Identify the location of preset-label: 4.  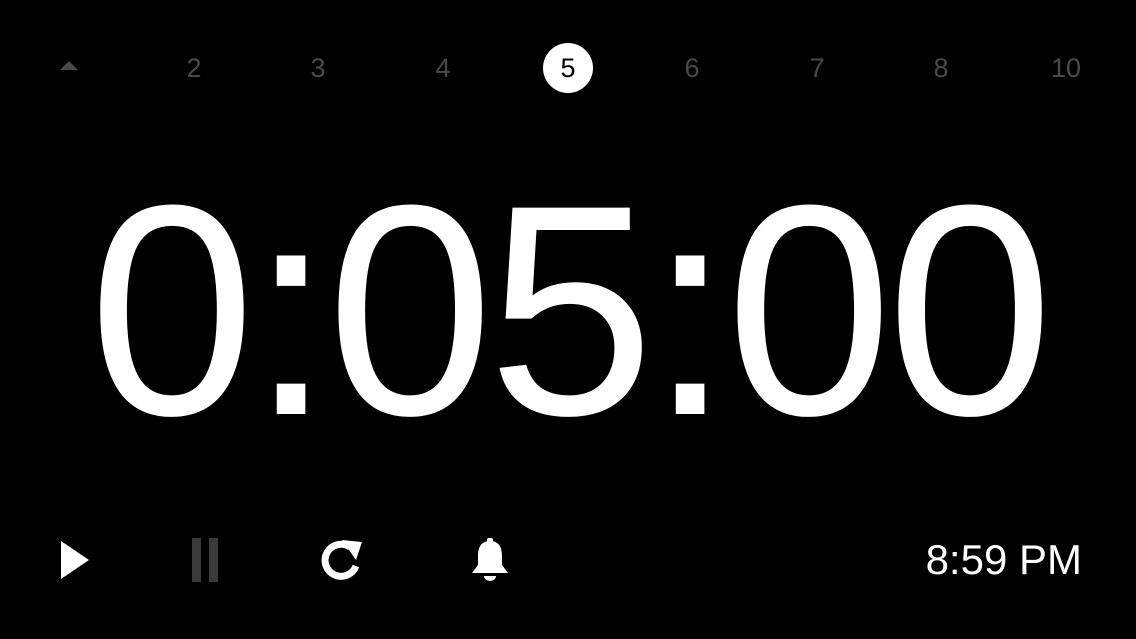
(443, 67).